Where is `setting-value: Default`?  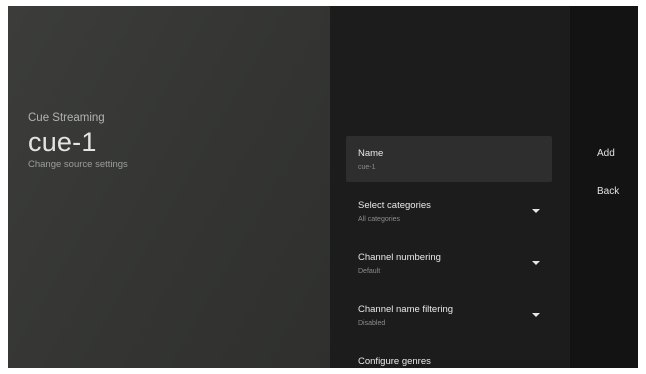
setting-value: Default is located at coordinates (369, 271).